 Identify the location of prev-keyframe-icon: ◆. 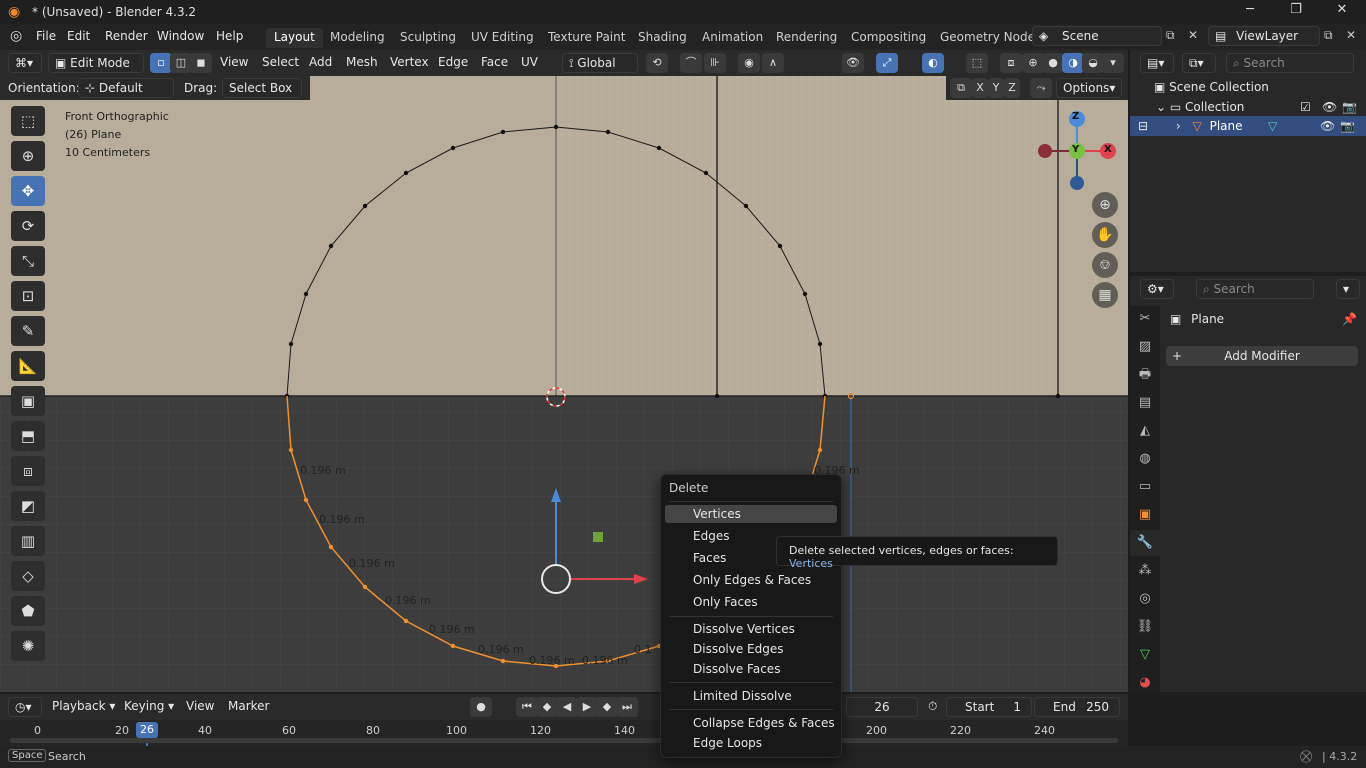
(547, 707).